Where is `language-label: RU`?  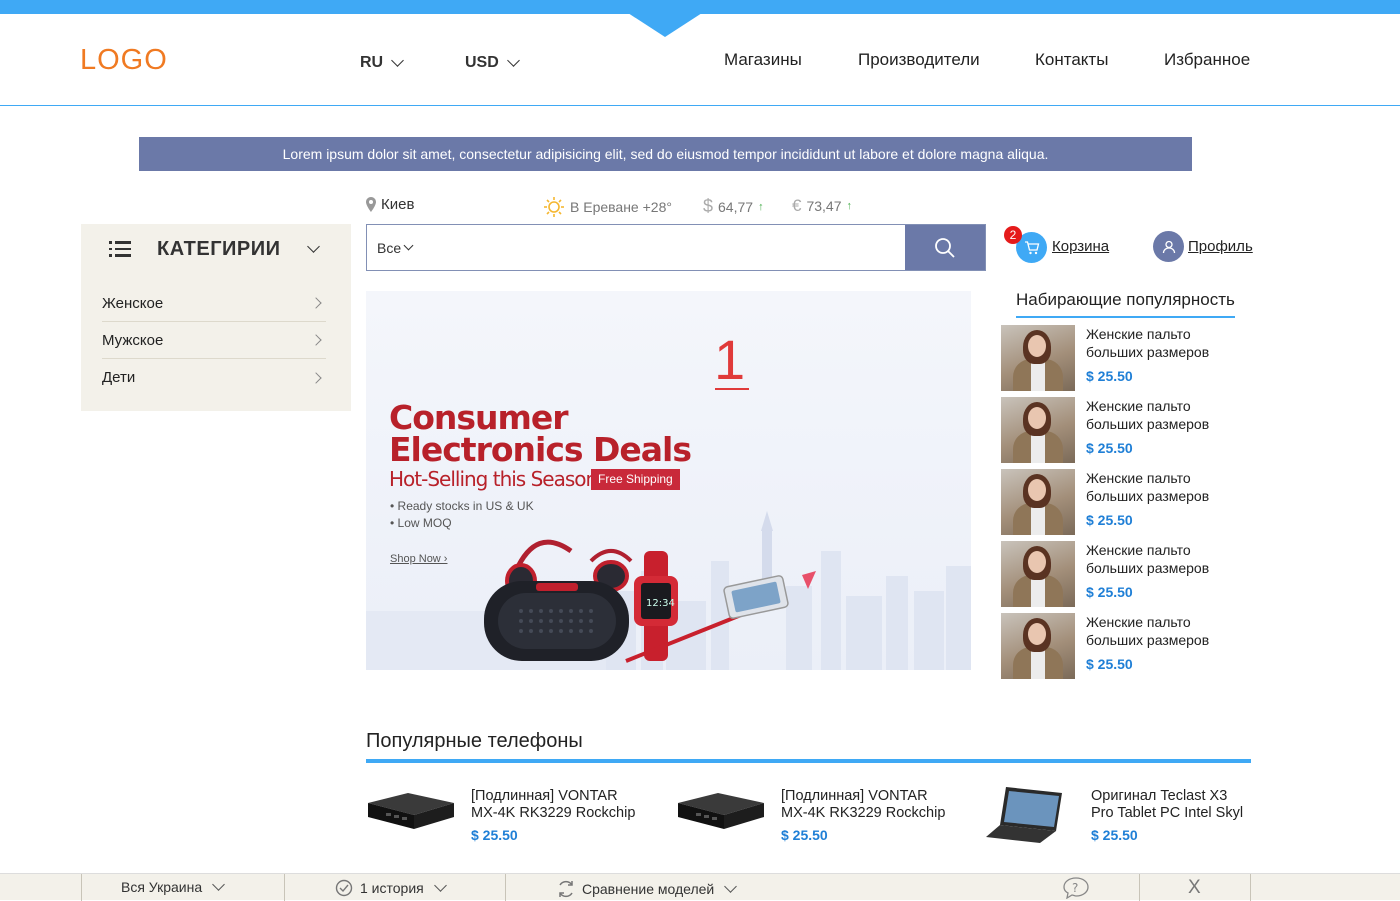
language-label: RU is located at coordinates (372, 62).